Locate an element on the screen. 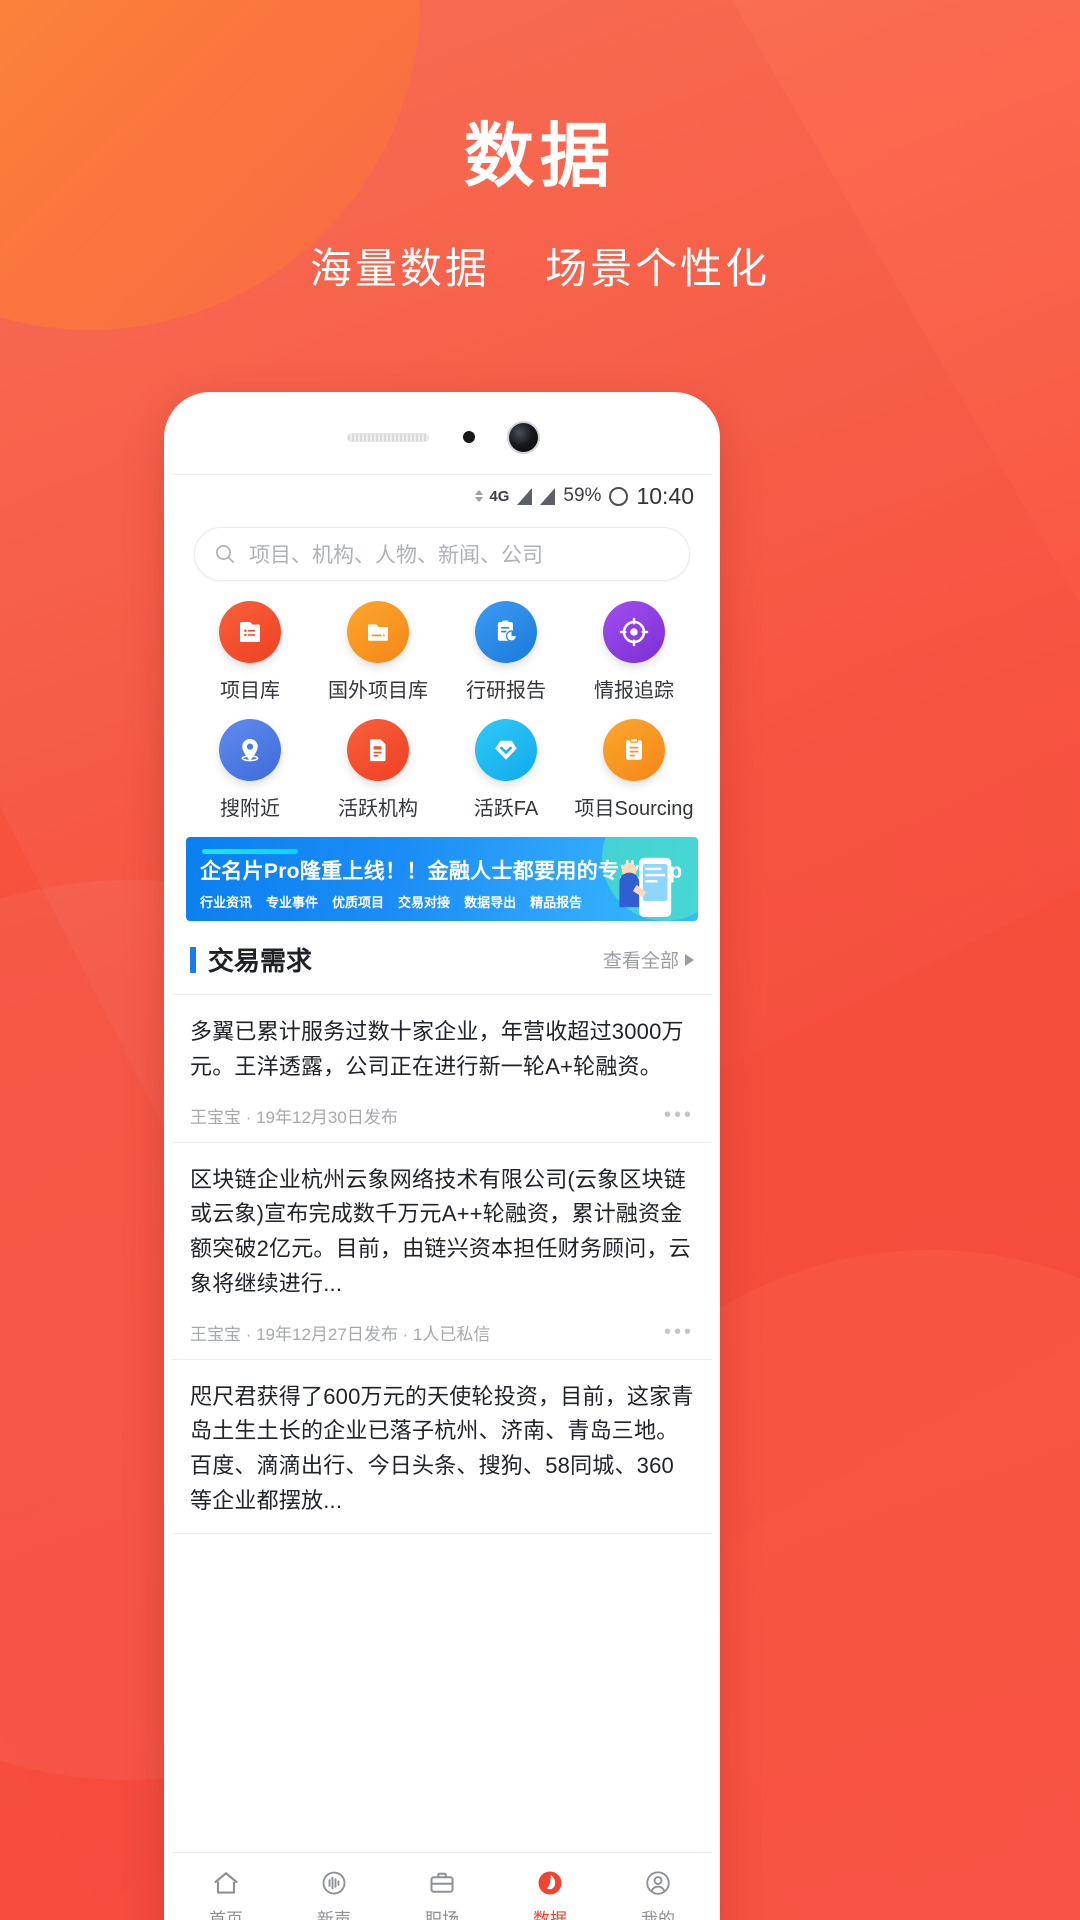  person-phone-illustration is located at coordinates (645, 887).